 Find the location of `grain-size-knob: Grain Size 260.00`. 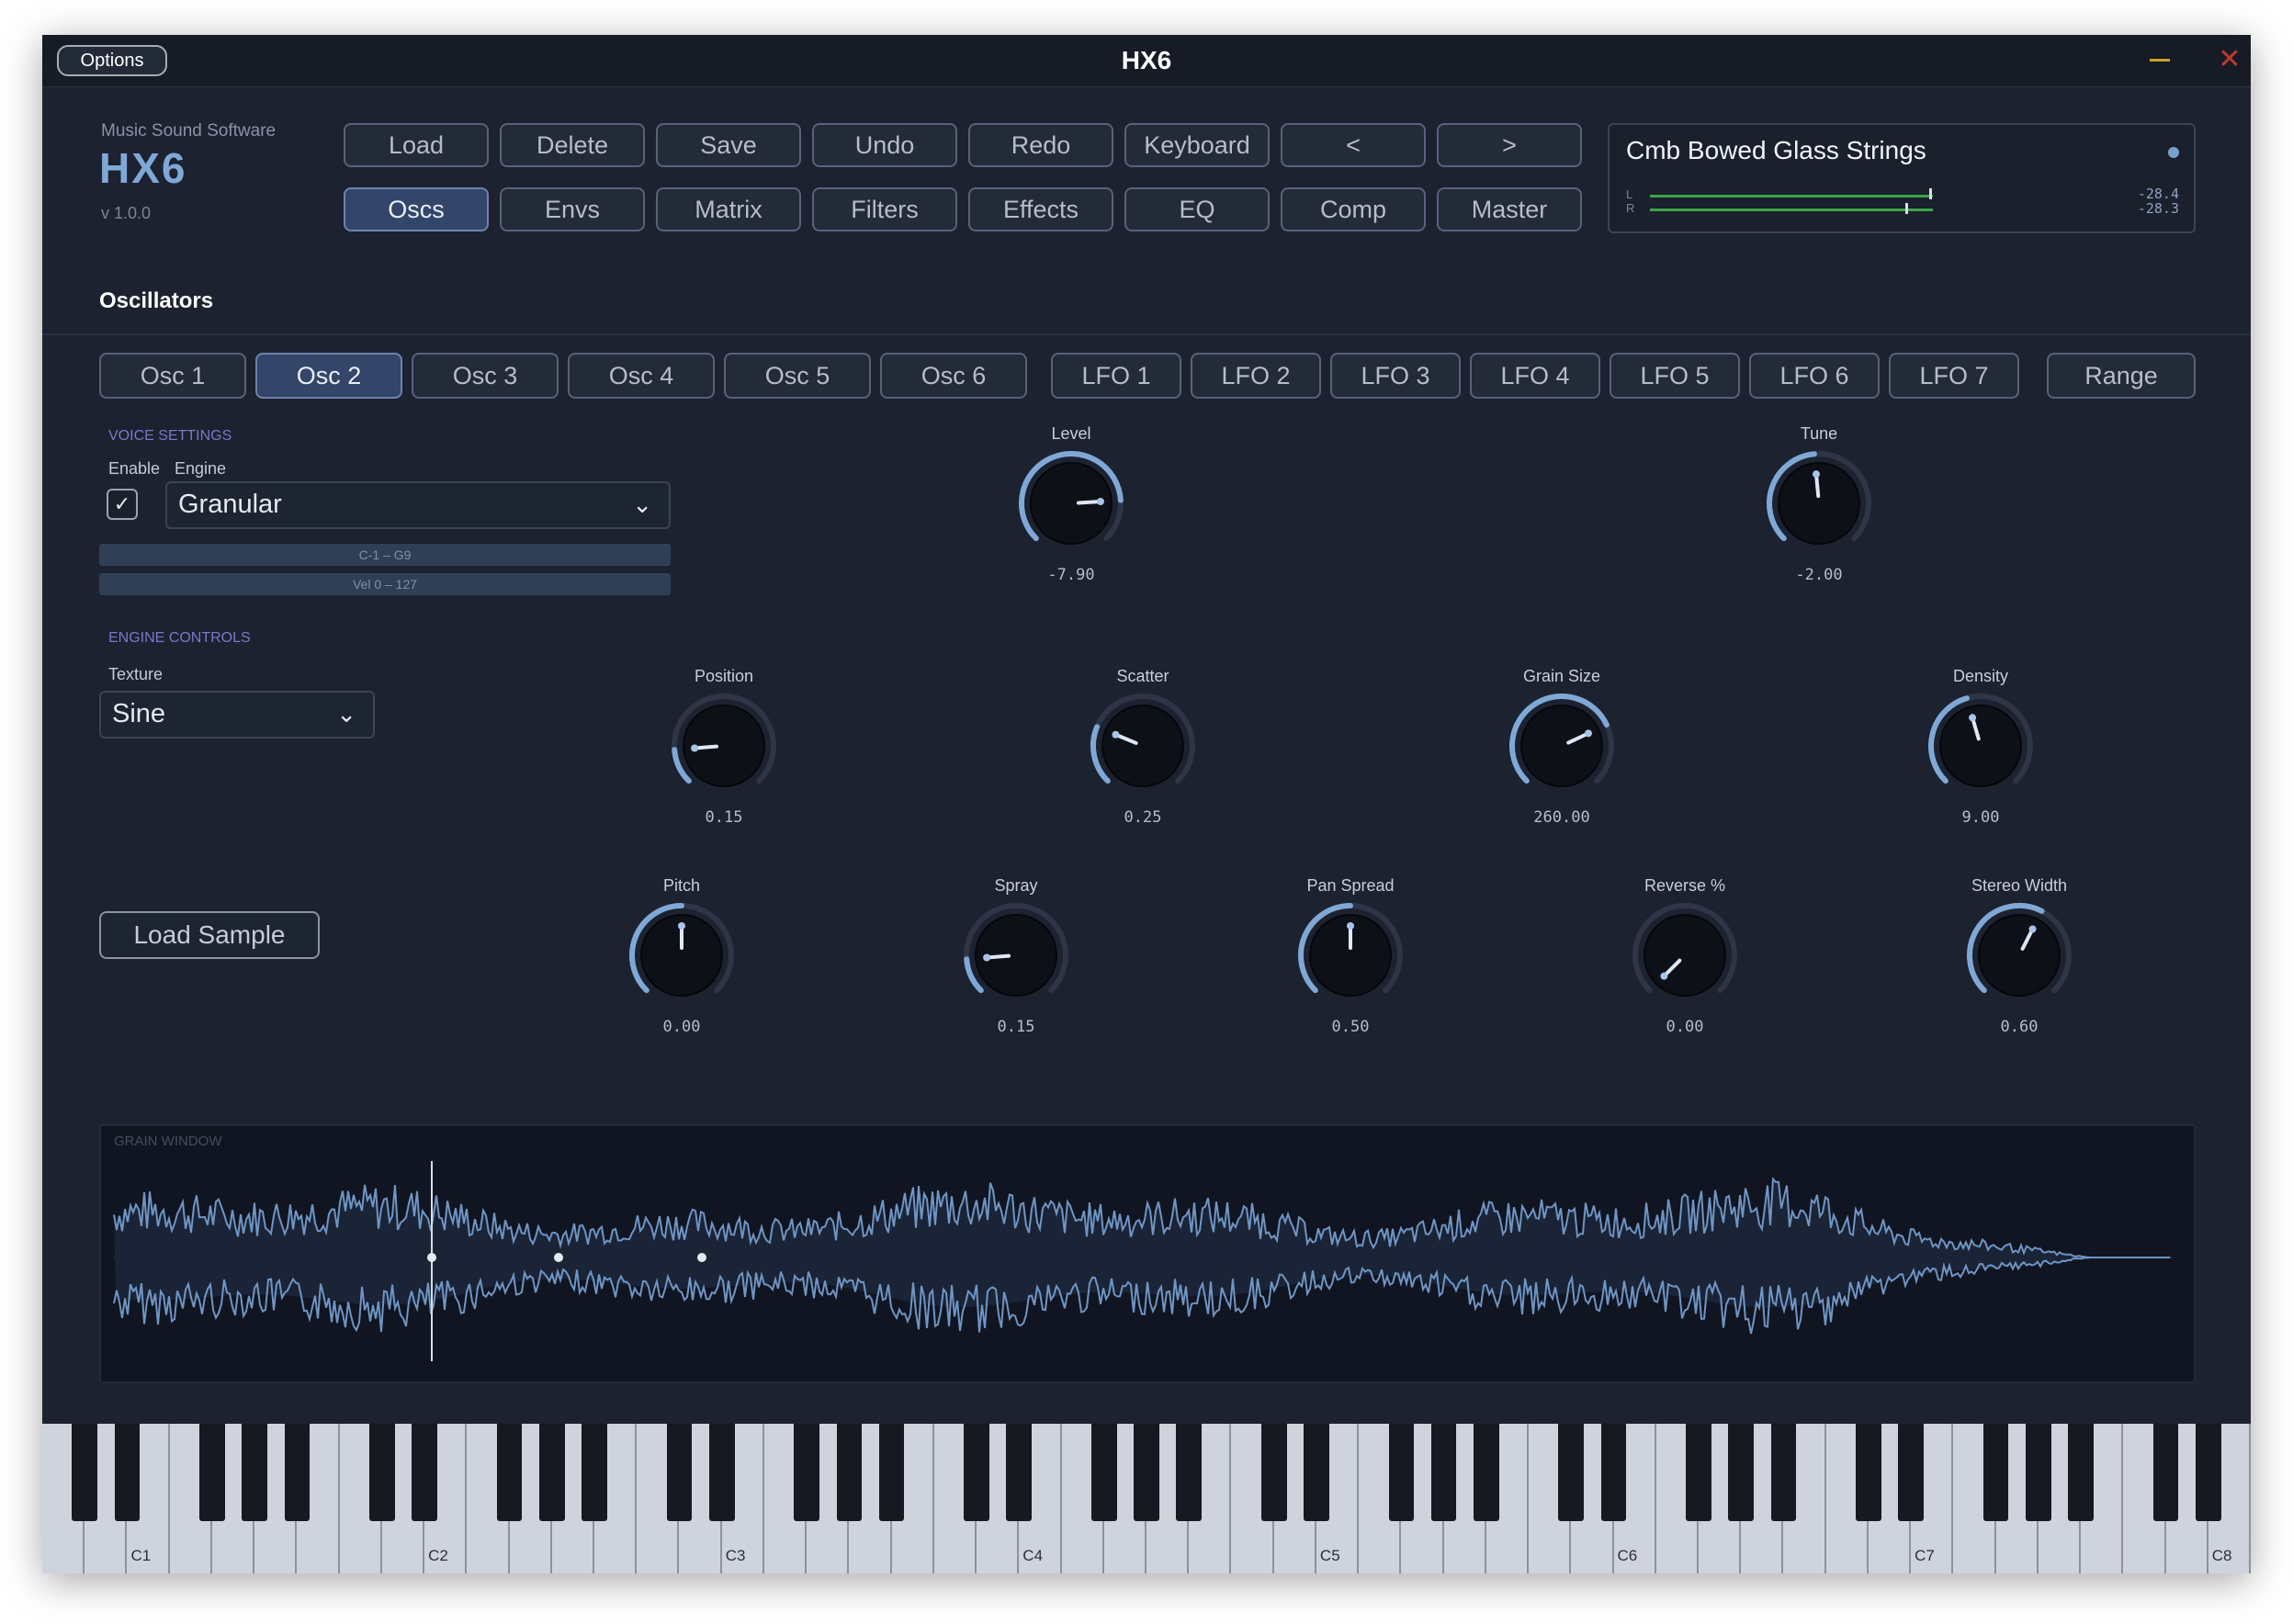

grain-size-knob: Grain Size 260.00 is located at coordinates (1561, 749).